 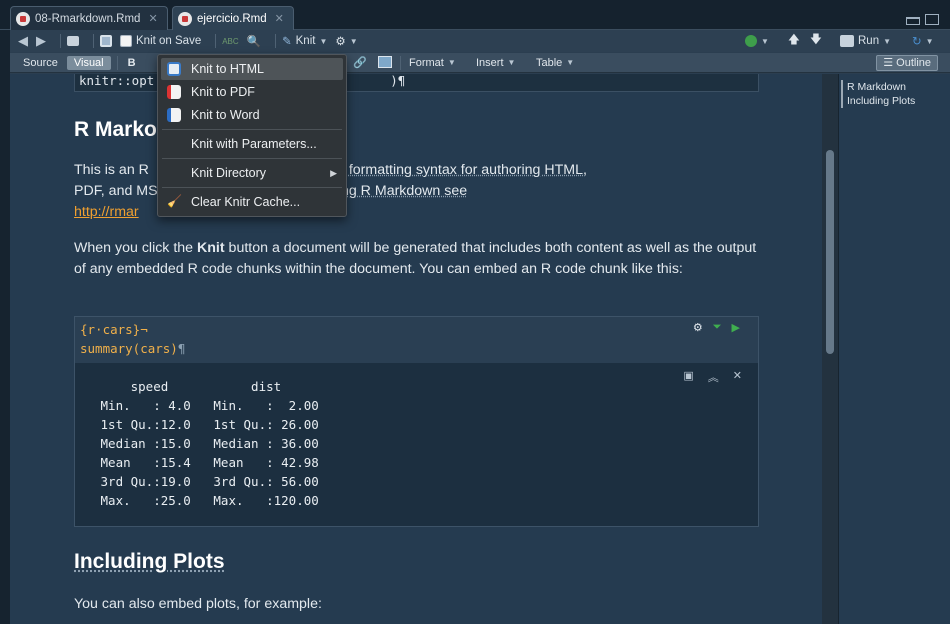 I want to click on expand-output-icon: ▣, so click(x=688, y=377).